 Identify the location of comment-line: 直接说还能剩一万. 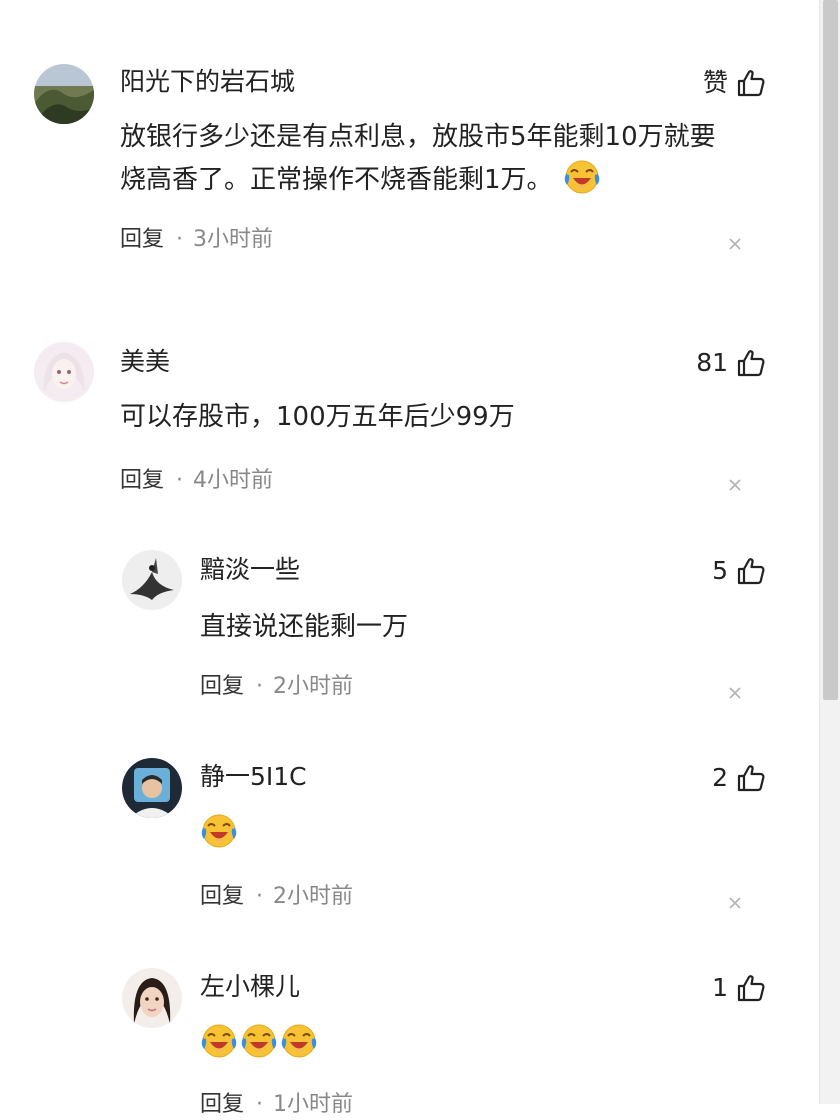
(304, 627).